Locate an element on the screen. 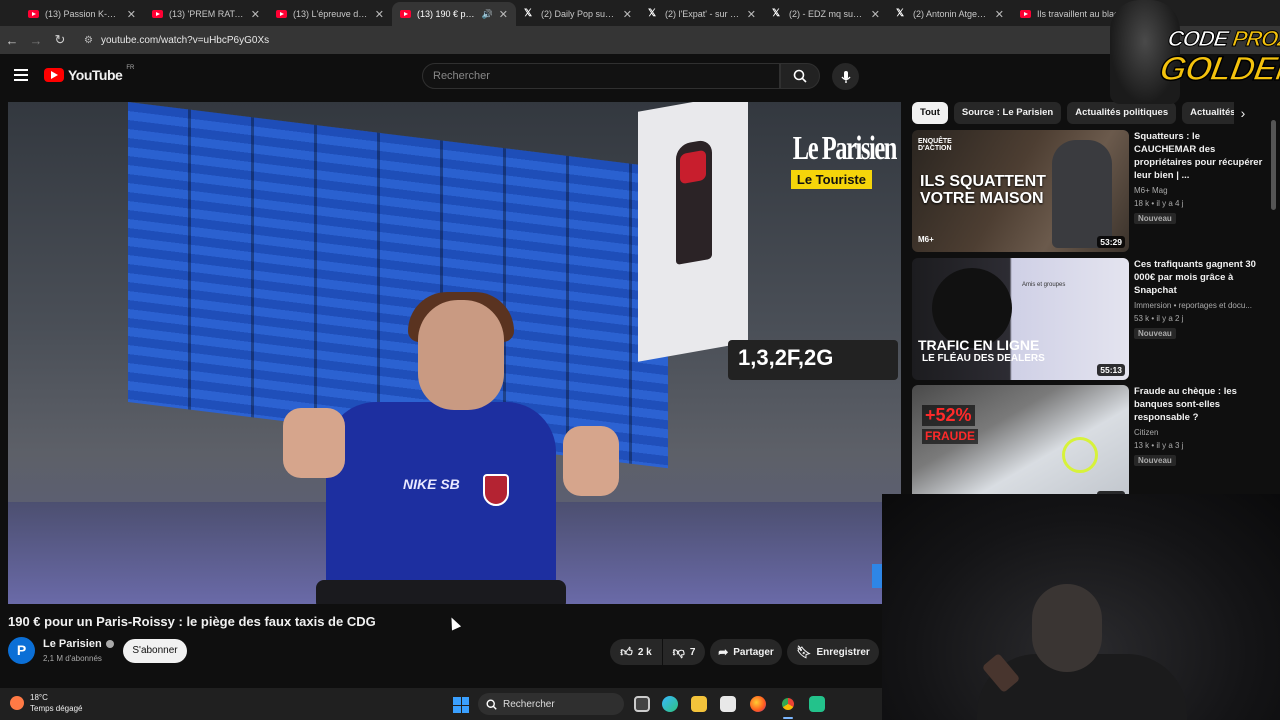 This screenshot has height=720, width=1280. thumbnail-subtext: LE FLÉAU DES DEALERS is located at coordinates (983, 358).